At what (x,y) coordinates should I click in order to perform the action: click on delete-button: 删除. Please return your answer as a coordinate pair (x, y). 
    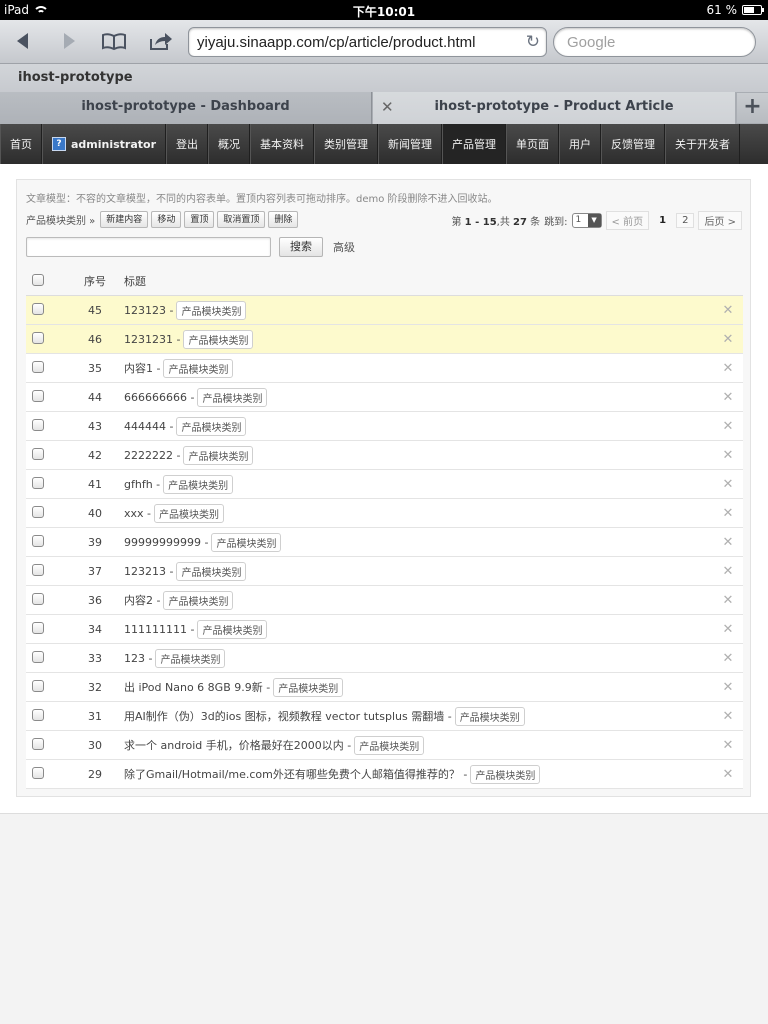
    Looking at the image, I should click on (283, 219).